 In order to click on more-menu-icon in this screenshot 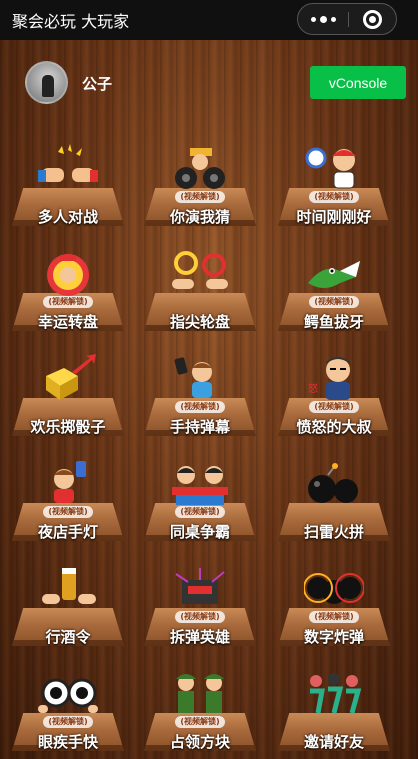, I will do `click(323, 19)`.